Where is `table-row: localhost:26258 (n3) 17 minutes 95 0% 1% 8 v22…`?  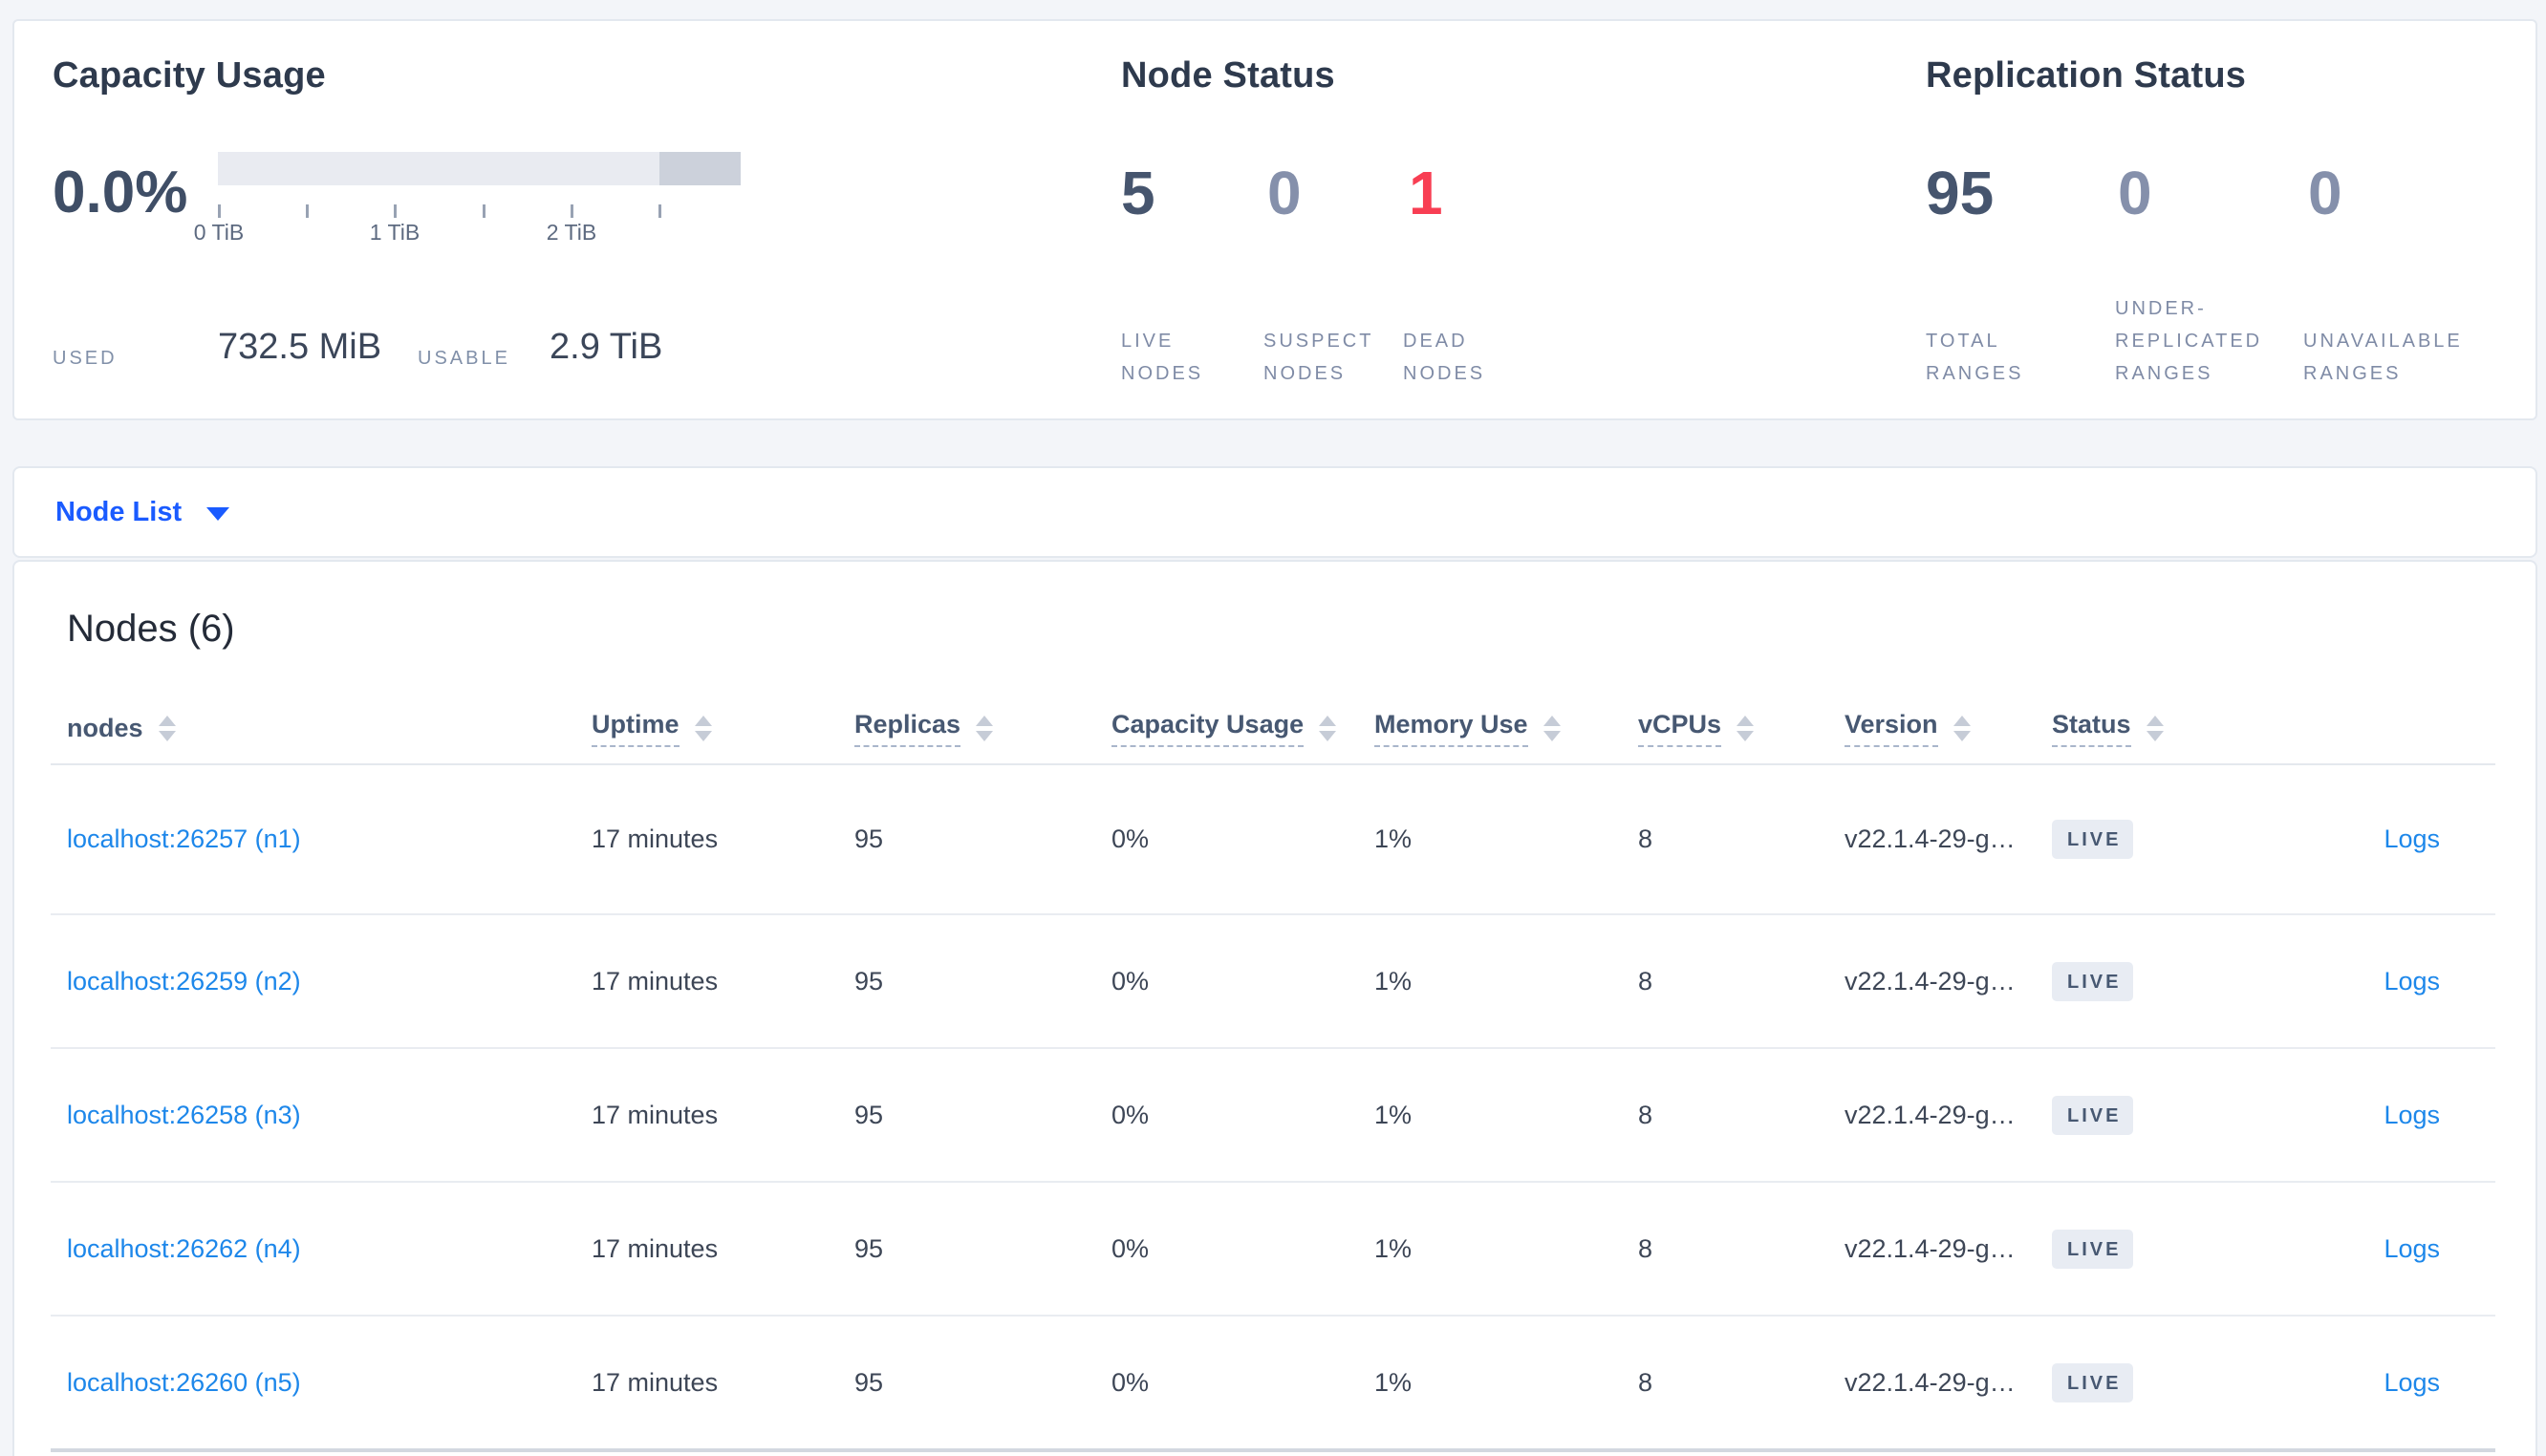
table-row: localhost:26258 (n3) 17 minutes 95 0% 1% 8 v22… is located at coordinates (1273, 1114).